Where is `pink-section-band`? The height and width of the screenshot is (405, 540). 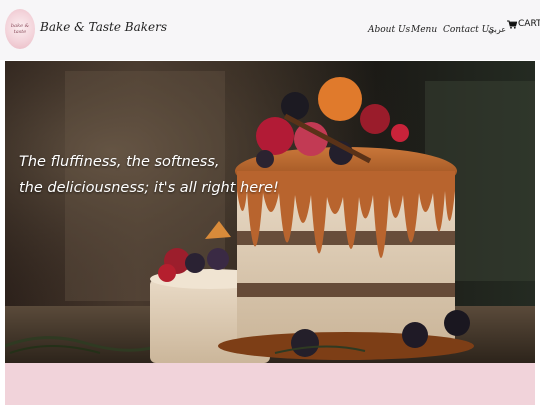
pink-section-band is located at coordinates (270, 384).